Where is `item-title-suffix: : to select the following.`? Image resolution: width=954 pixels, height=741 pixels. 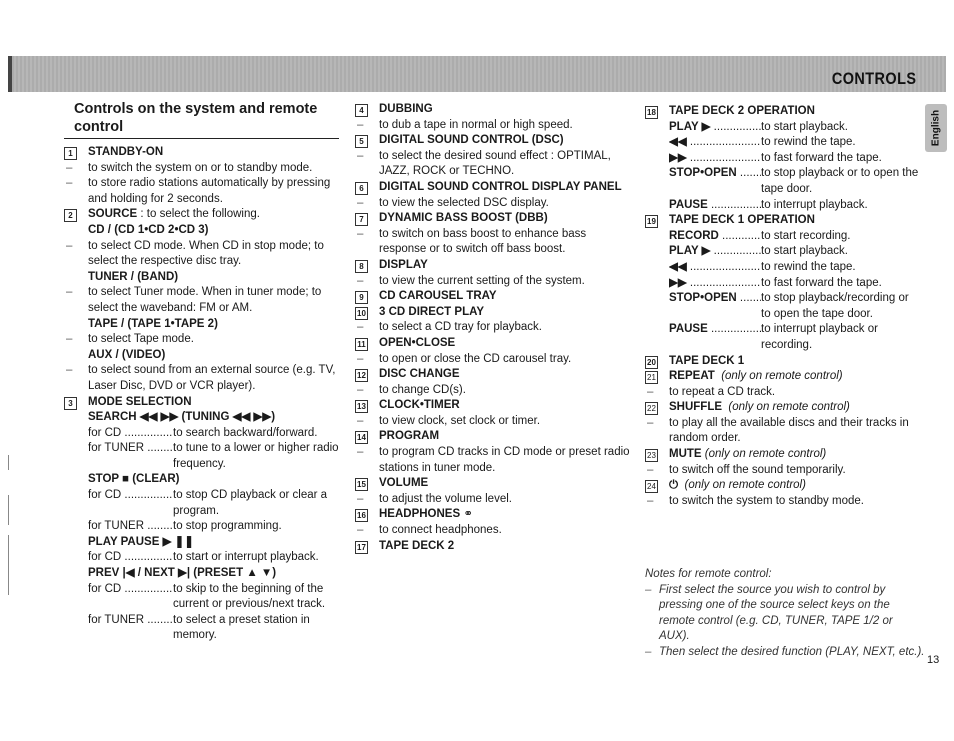
item-title-suffix: : to select the following. is located at coordinates (198, 214).